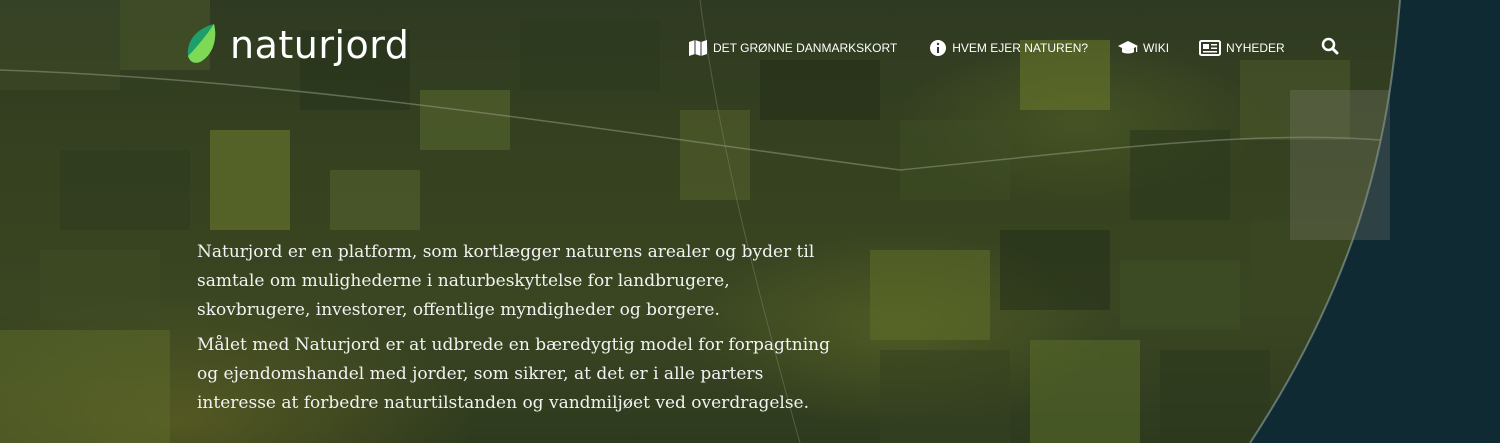 The height and width of the screenshot is (443, 1500). Describe the element at coordinates (1128, 48) in the screenshot. I see `graduation-cap-icon` at that location.